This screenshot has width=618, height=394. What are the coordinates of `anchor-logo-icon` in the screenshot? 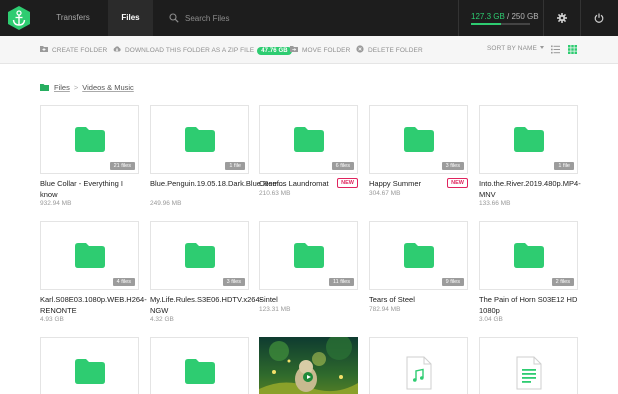 It's located at (19, 18).